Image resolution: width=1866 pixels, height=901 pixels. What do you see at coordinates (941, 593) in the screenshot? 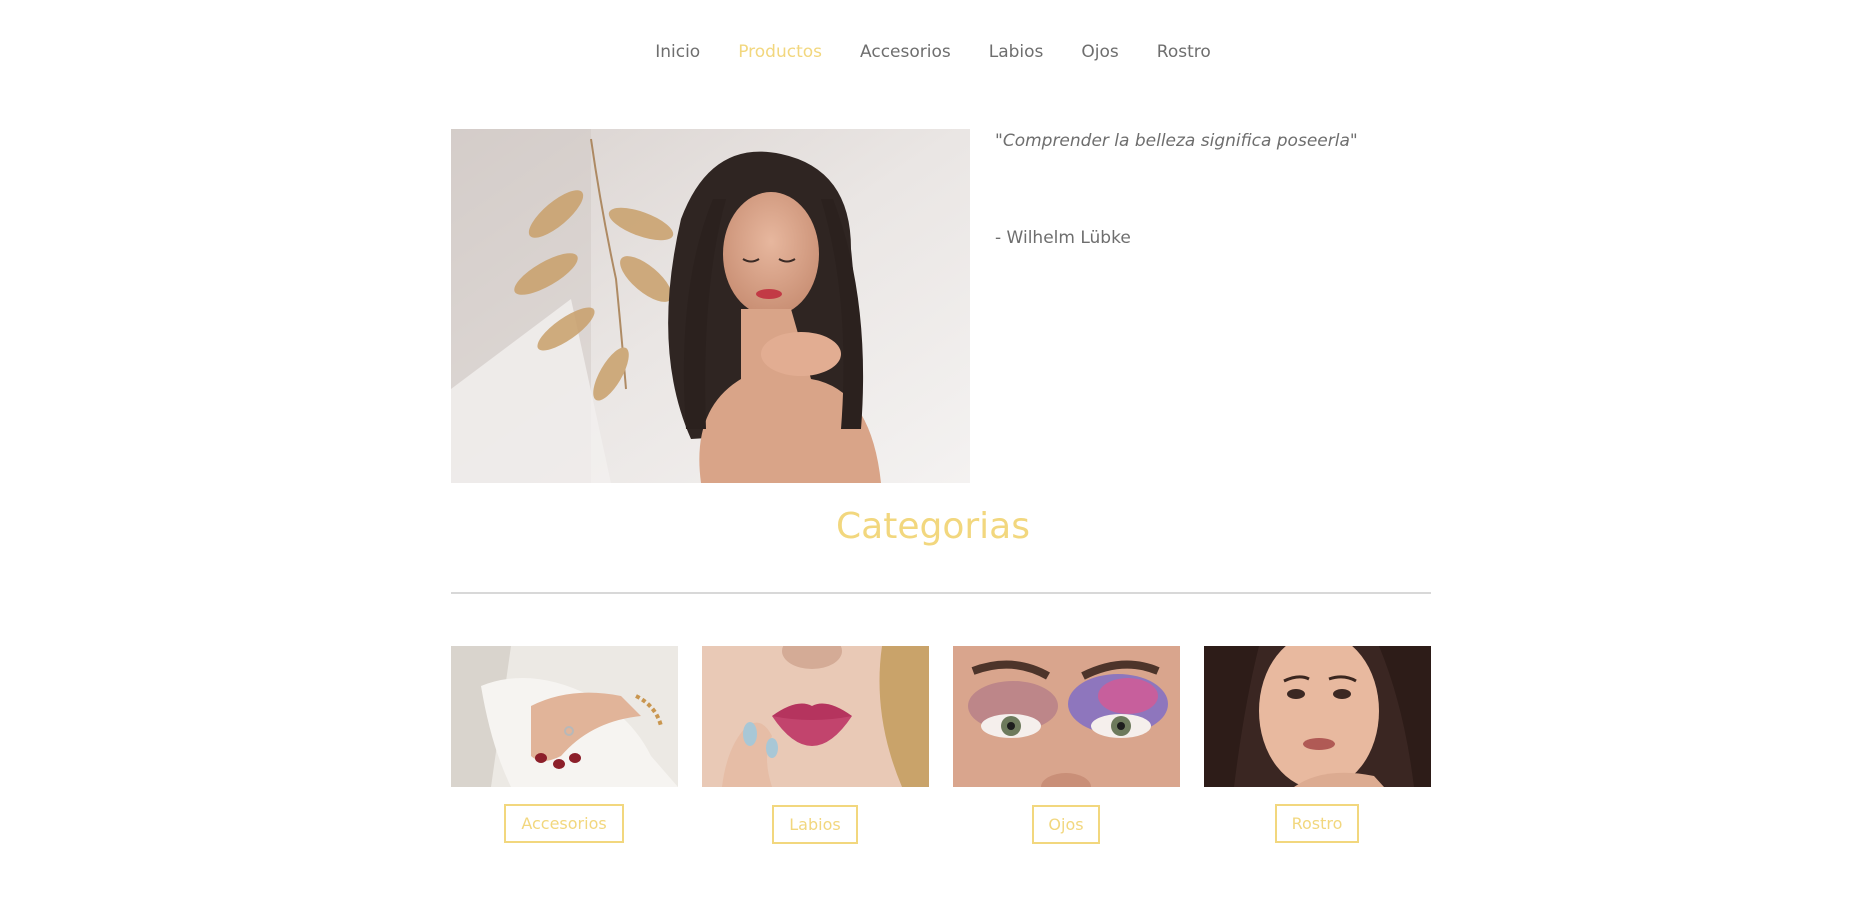
I see `section-divider` at bounding box center [941, 593].